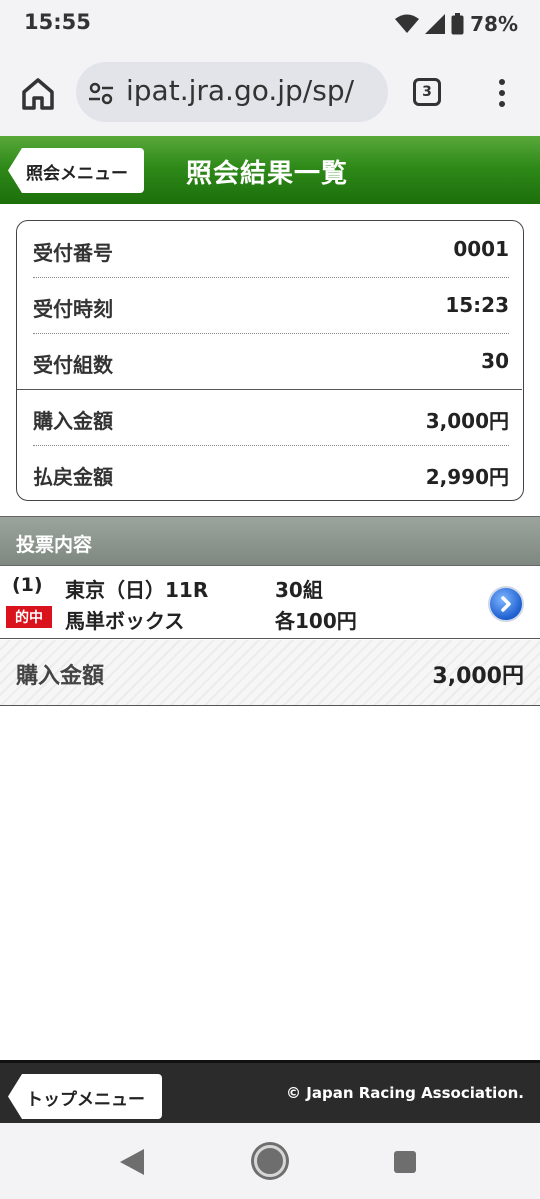 The image size is (540, 1199). I want to click on recent-apps-icon, so click(405, 1162).